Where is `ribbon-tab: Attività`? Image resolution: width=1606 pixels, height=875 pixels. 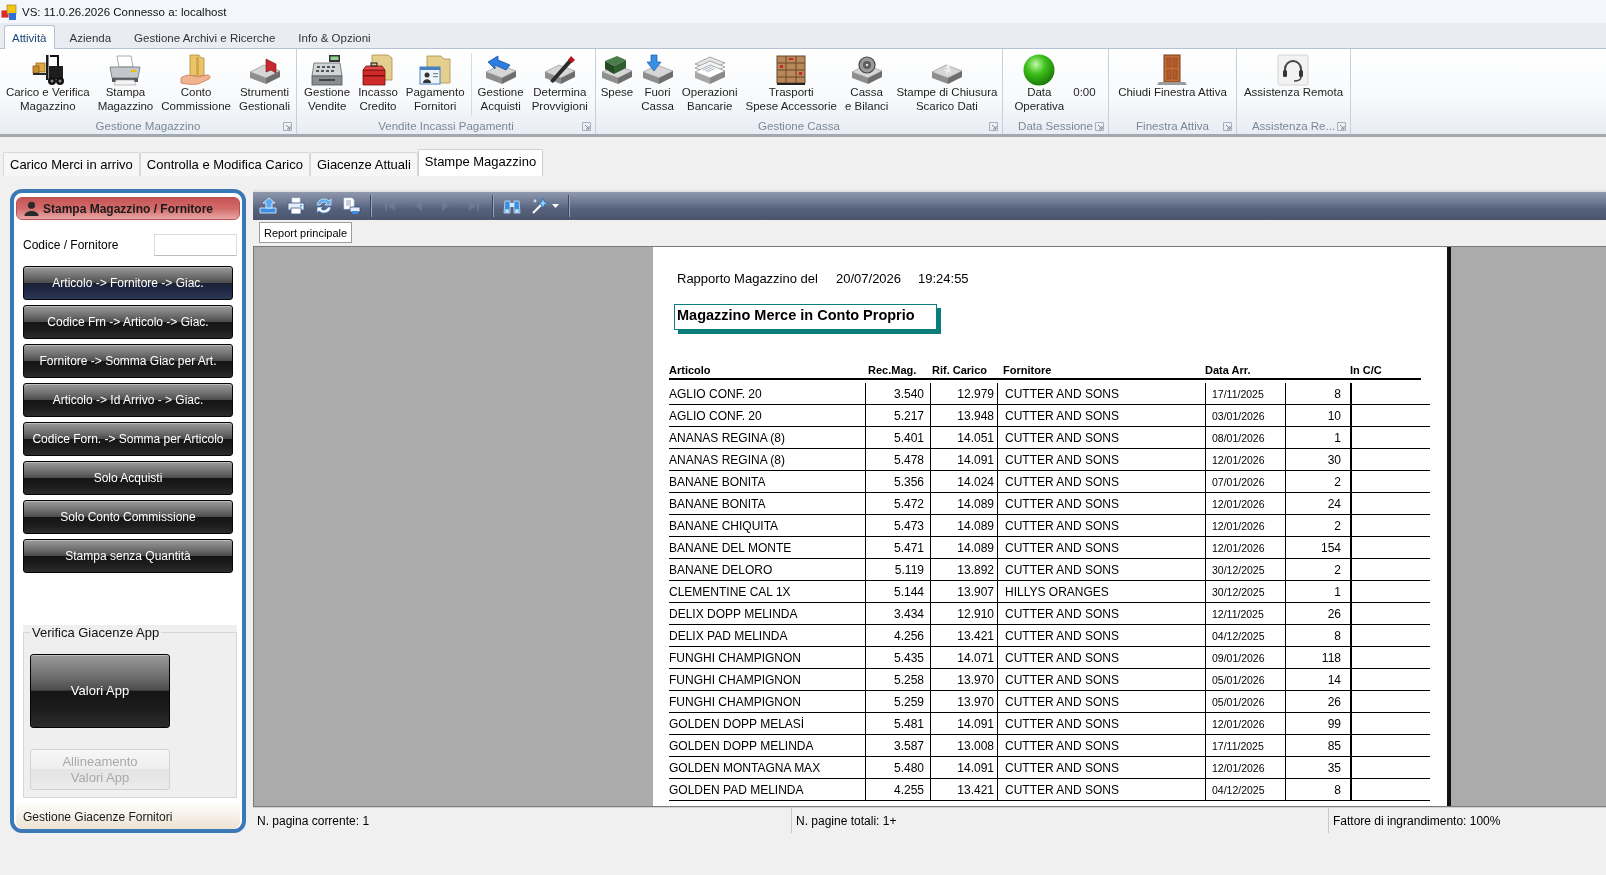
ribbon-tab: Attività is located at coordinates (29, 37).